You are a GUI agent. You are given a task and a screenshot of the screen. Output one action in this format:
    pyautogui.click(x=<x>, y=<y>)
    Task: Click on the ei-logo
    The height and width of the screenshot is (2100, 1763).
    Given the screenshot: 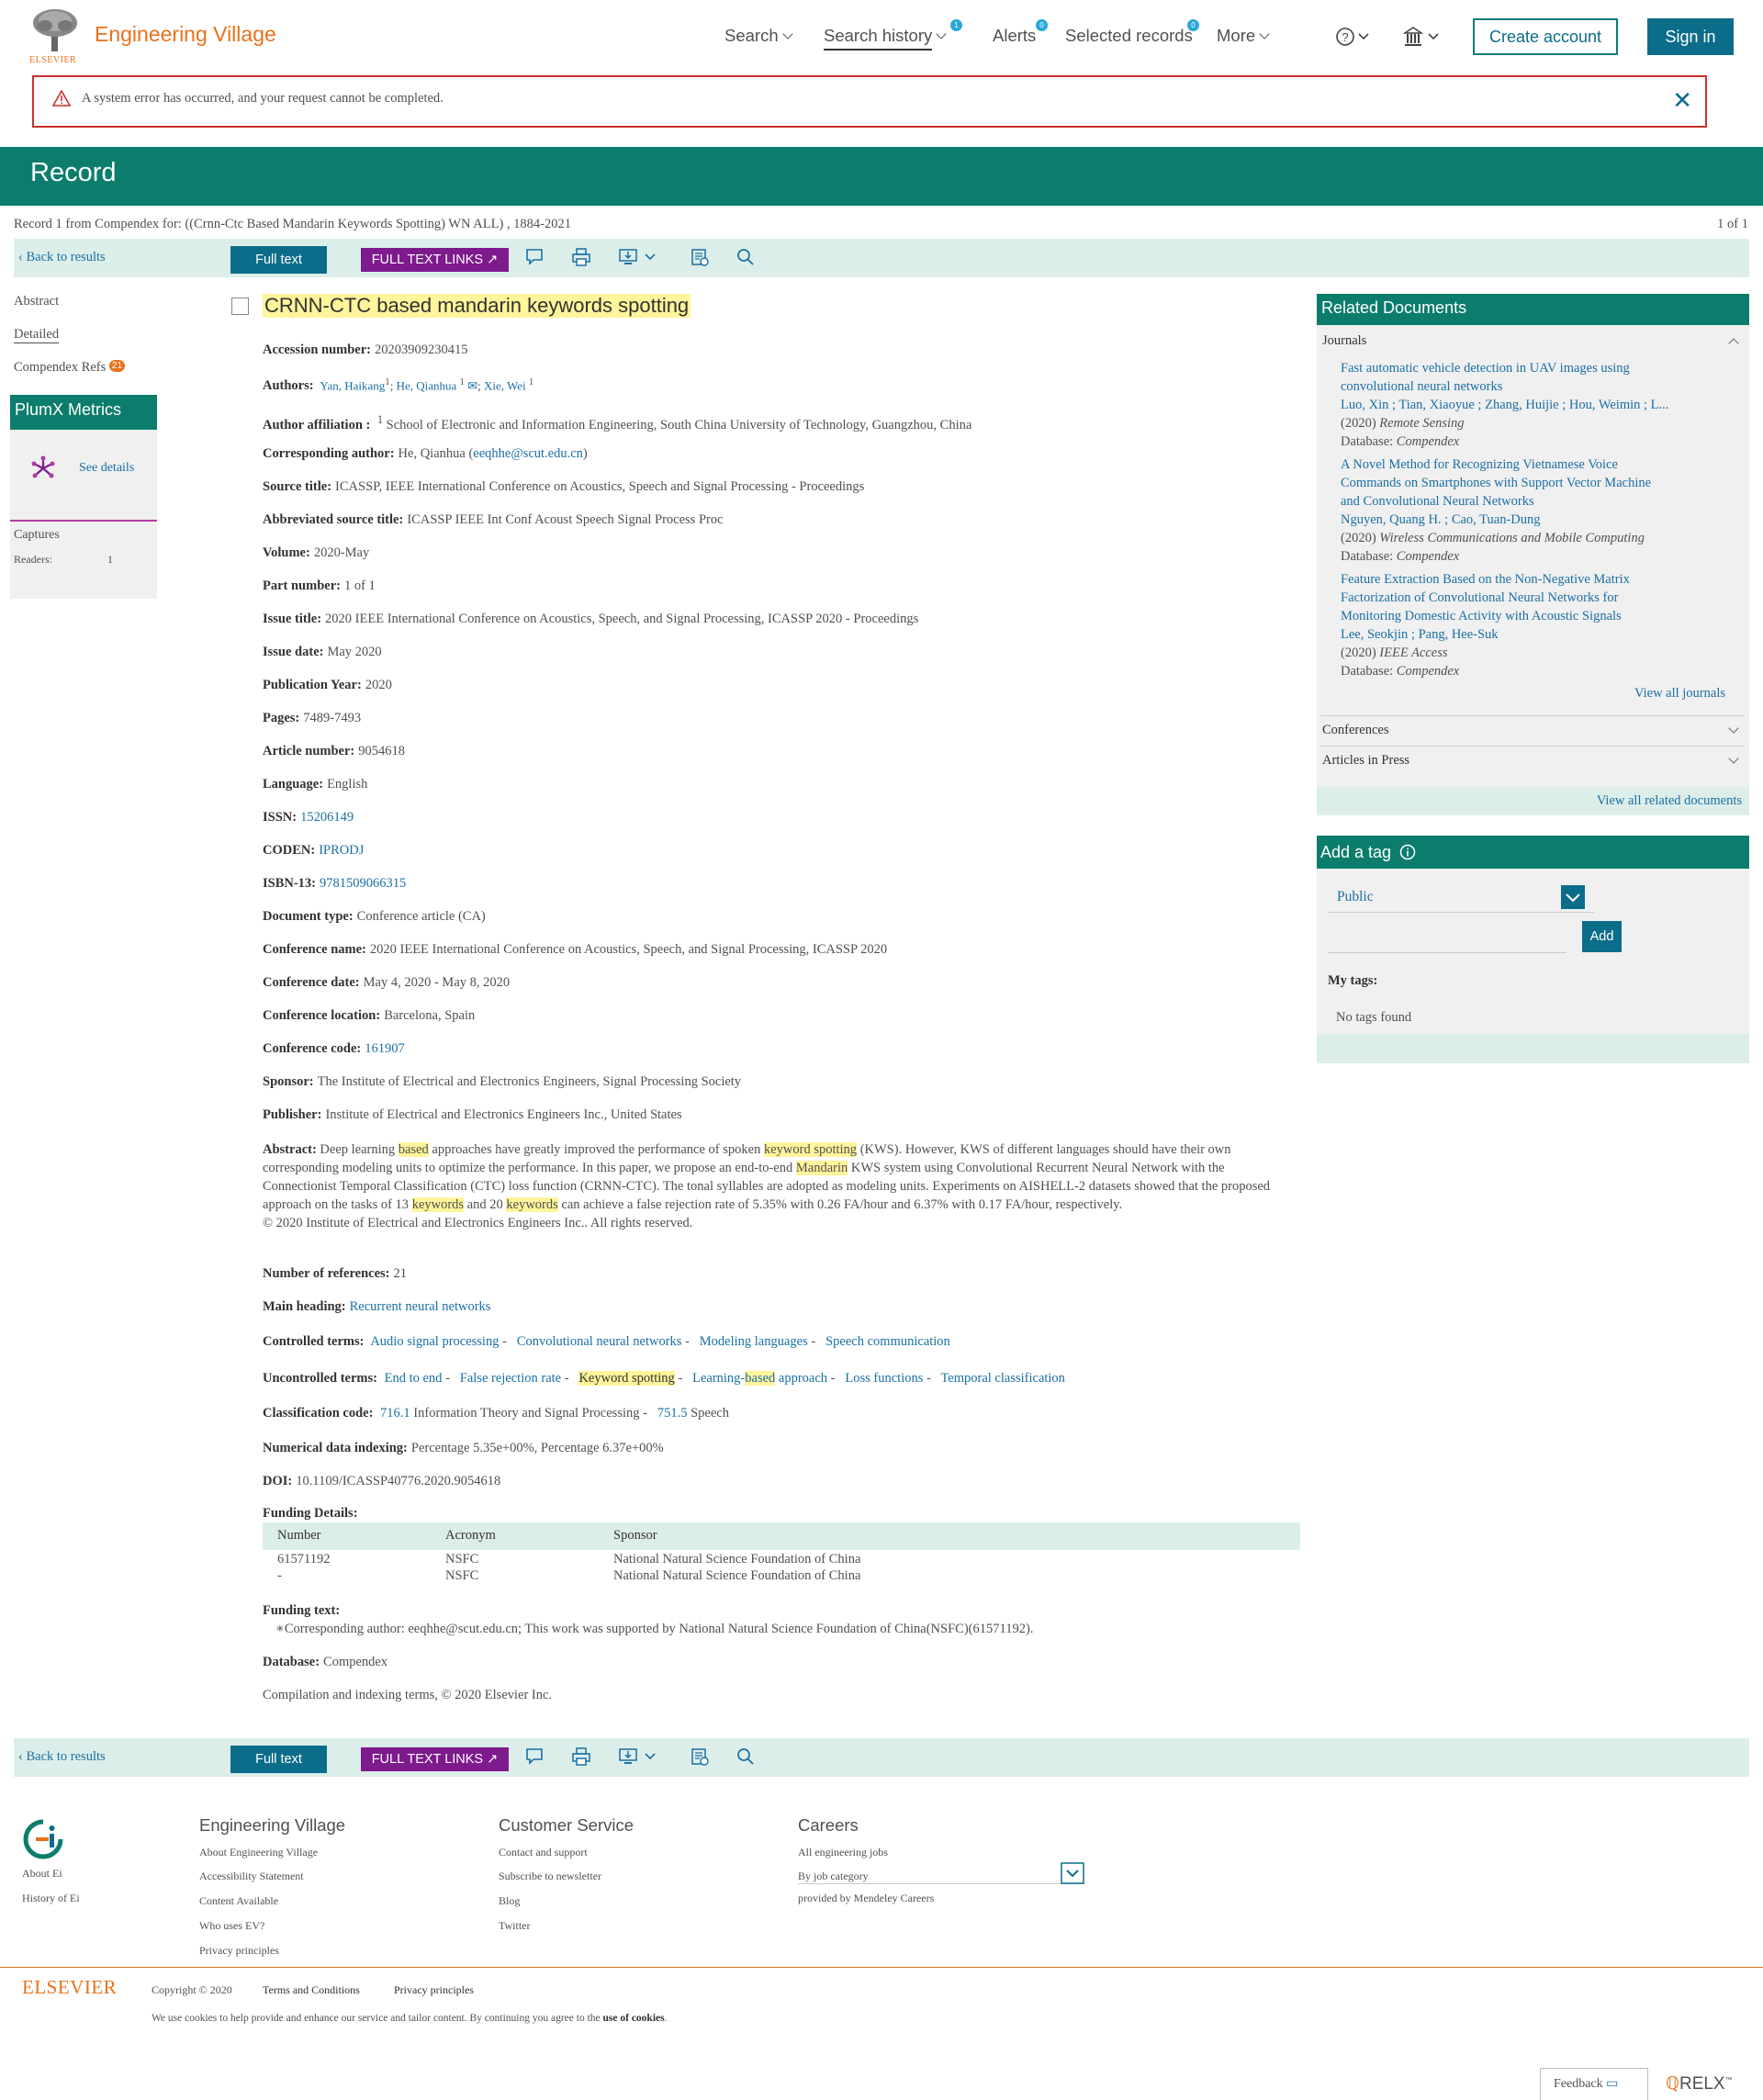 What is the action you would take?
    pyautogui.click(x=43, y=1839)
    